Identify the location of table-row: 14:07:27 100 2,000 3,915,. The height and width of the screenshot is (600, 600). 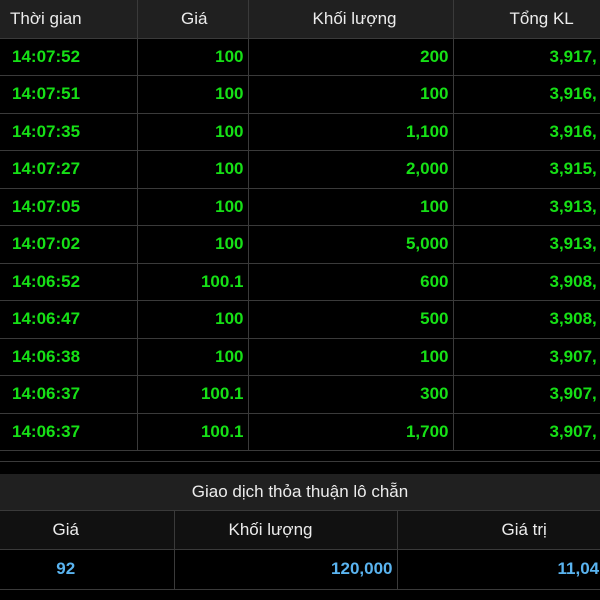
(300, 169).